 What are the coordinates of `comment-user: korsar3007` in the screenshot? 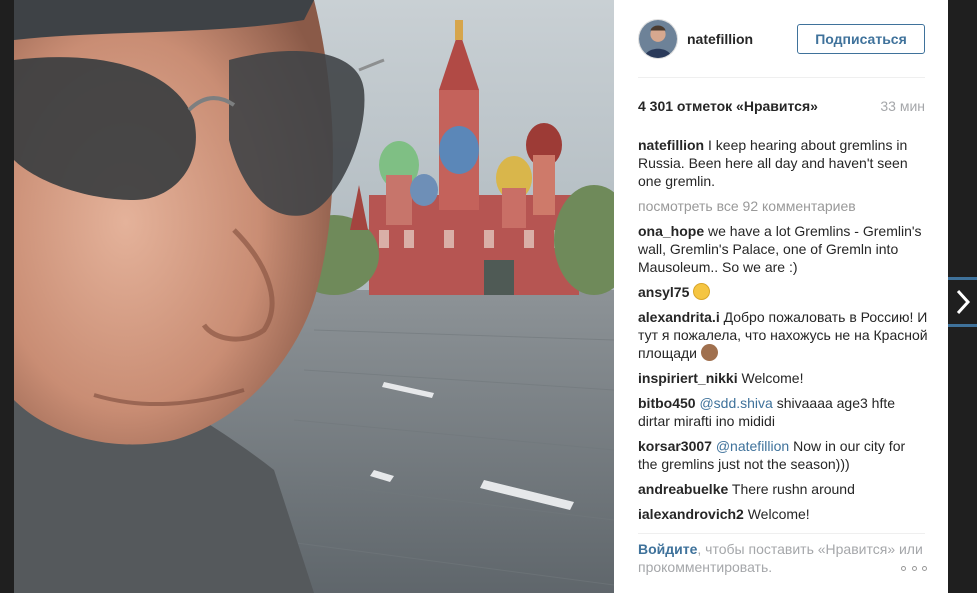 It's located at (675, 446).